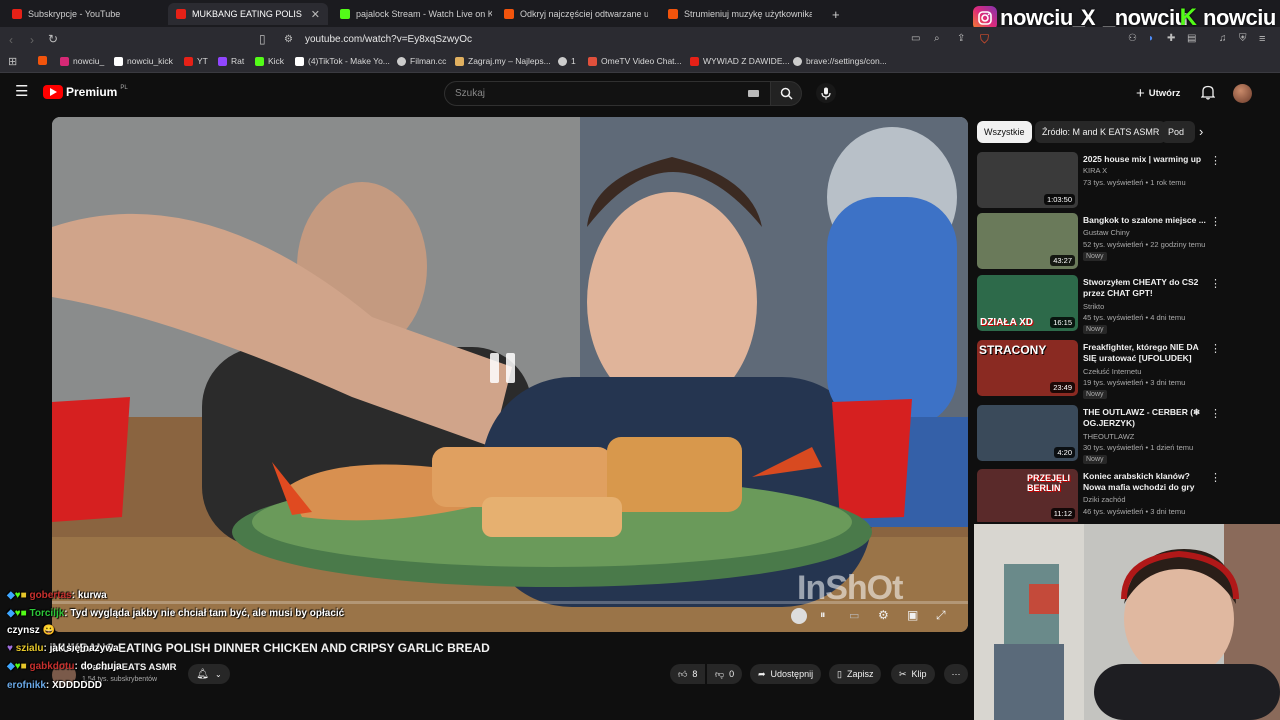 This screenshot has height=720, width=1280. I want to click on video-title: 2025 house mix | warming up, so click(1145, 159).